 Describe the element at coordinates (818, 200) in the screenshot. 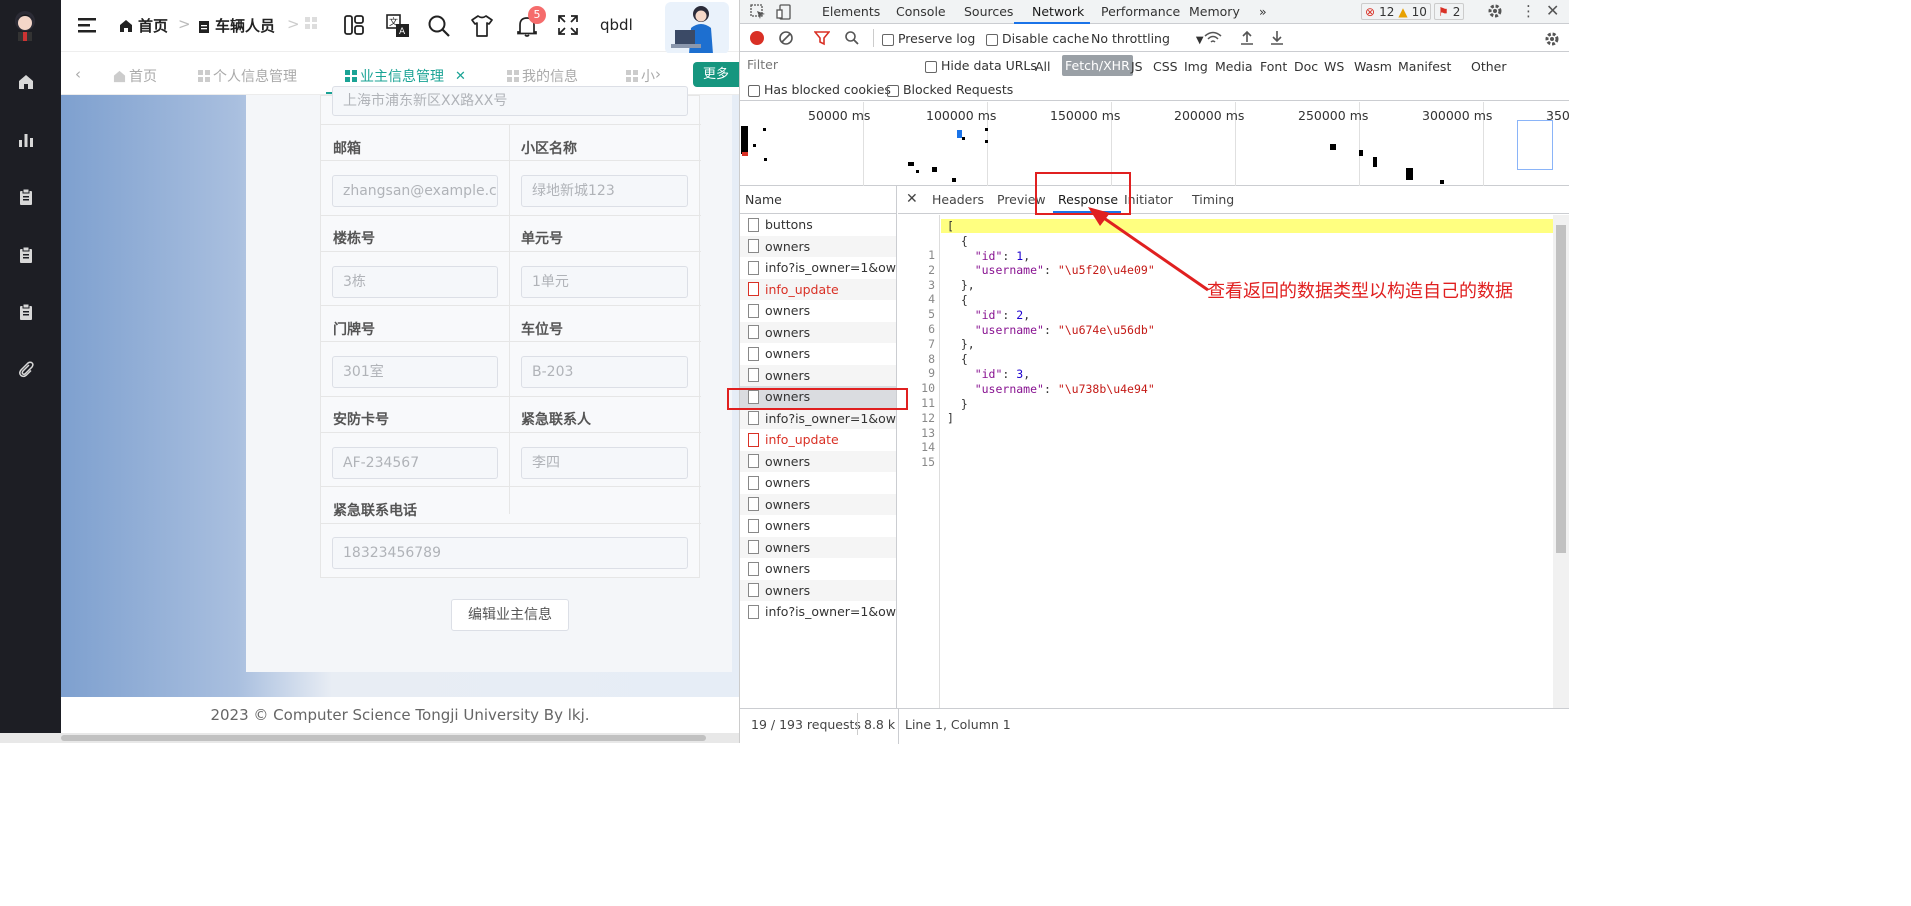

I see `name-column-header: Name` at that location.